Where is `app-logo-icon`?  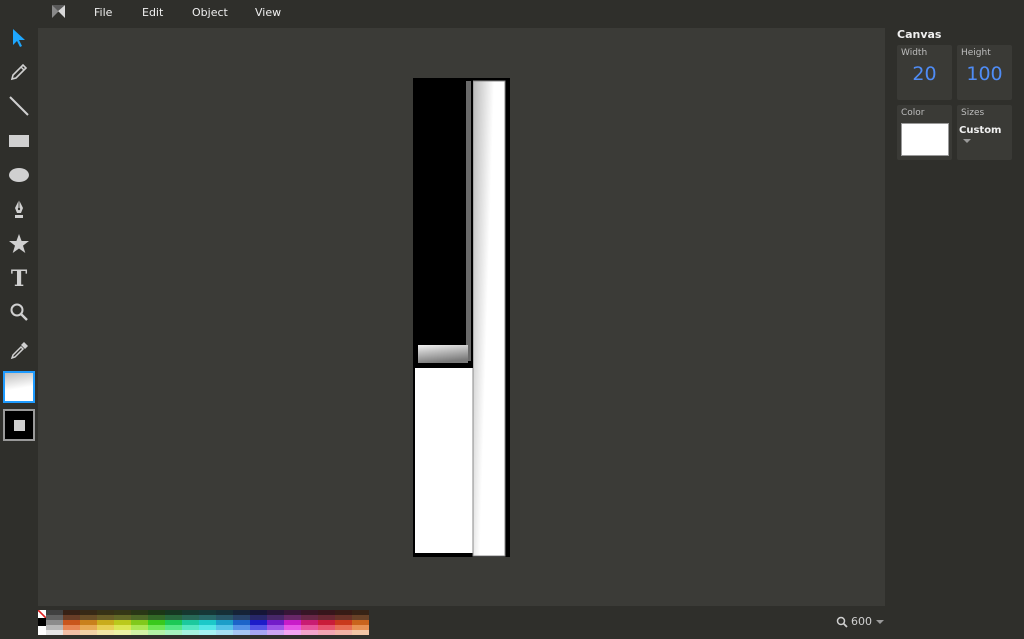 app-logo-icon is located at coordinates (58, 11).